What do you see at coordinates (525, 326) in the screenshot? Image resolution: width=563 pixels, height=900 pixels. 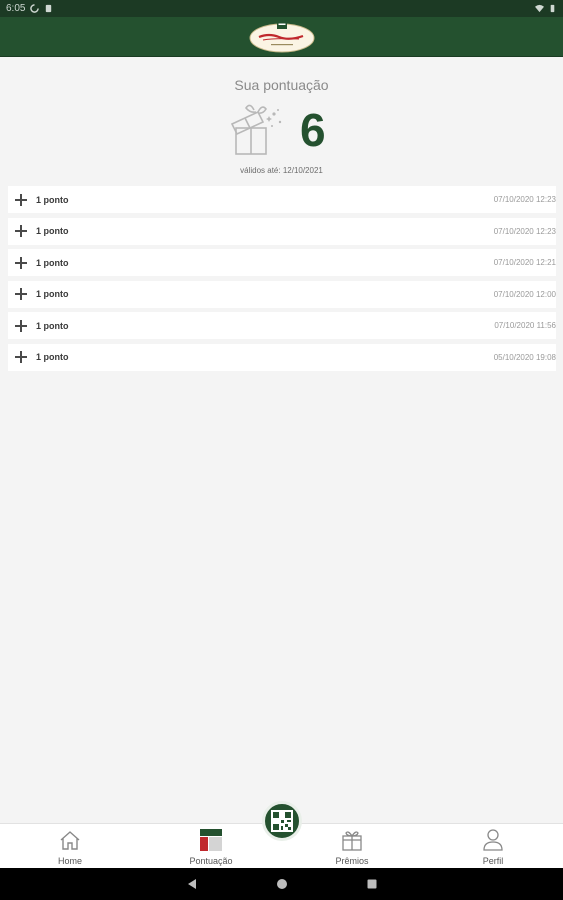 I see `points-date: 07/10/2020 11:56` at bounding box center [525, 326].